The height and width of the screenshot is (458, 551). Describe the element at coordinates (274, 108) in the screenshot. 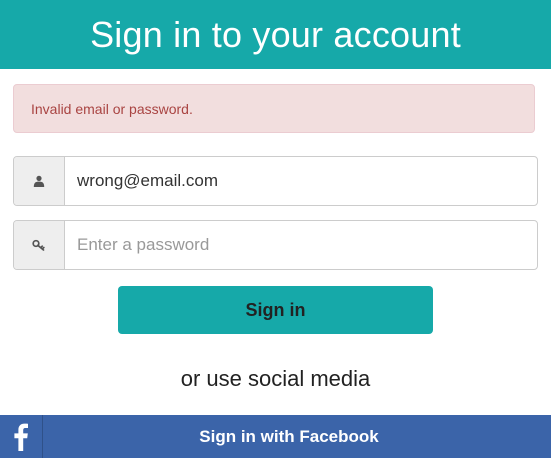

I see `error-alert: Invalid email or password.` at that location.